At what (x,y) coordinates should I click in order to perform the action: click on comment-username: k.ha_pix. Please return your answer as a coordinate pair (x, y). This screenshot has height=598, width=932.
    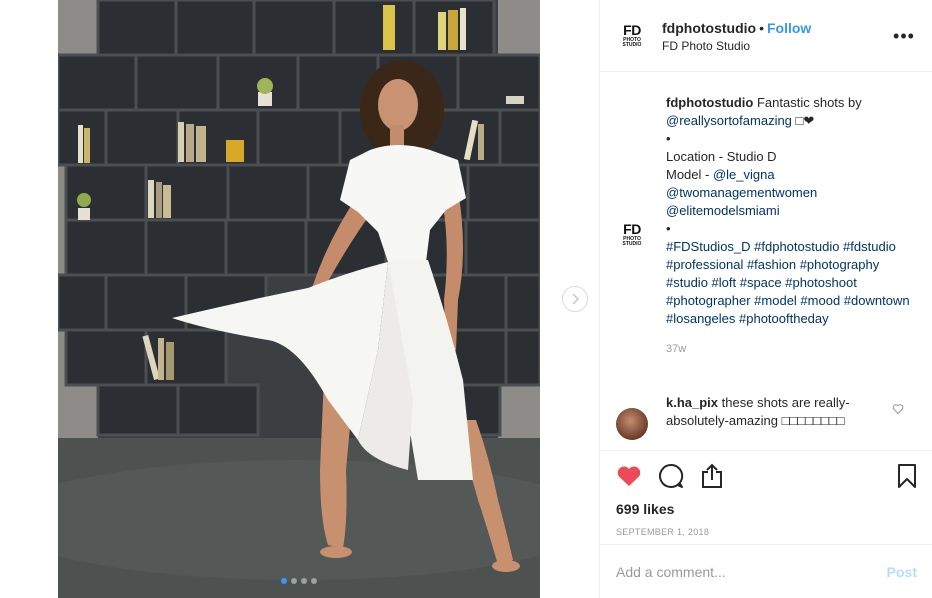
    Looking at the image, I should click on (692, 402).